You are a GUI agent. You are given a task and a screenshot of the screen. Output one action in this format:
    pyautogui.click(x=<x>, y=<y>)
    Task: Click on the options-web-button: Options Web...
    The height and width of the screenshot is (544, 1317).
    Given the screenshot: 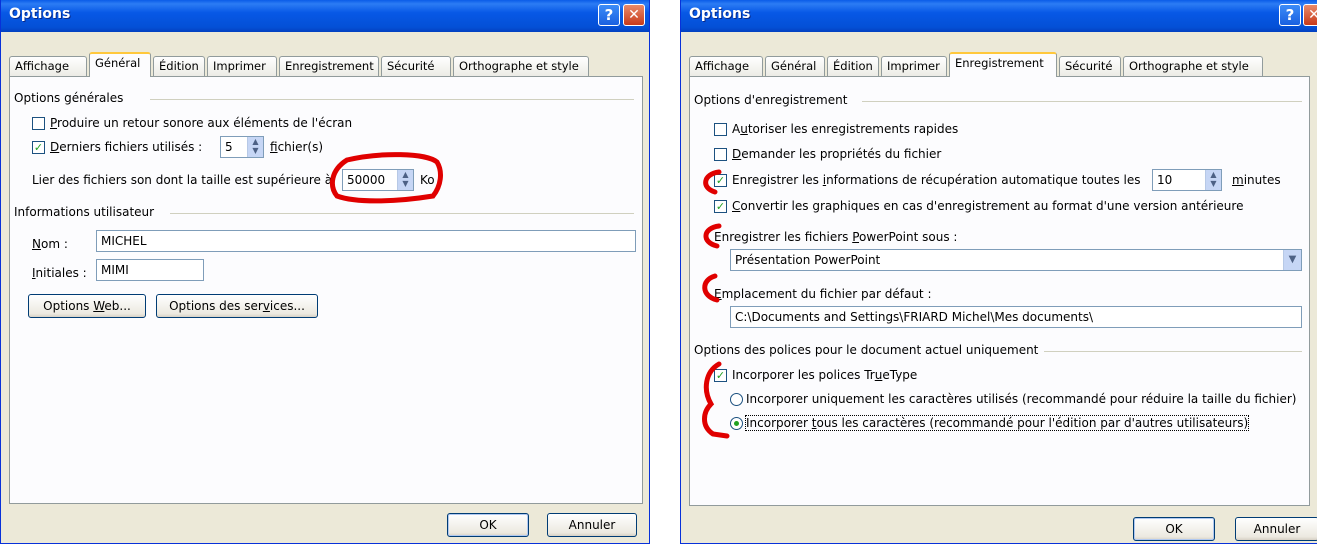 What is the action you would take?
    pyautogui.click(x=87, y=306)
    